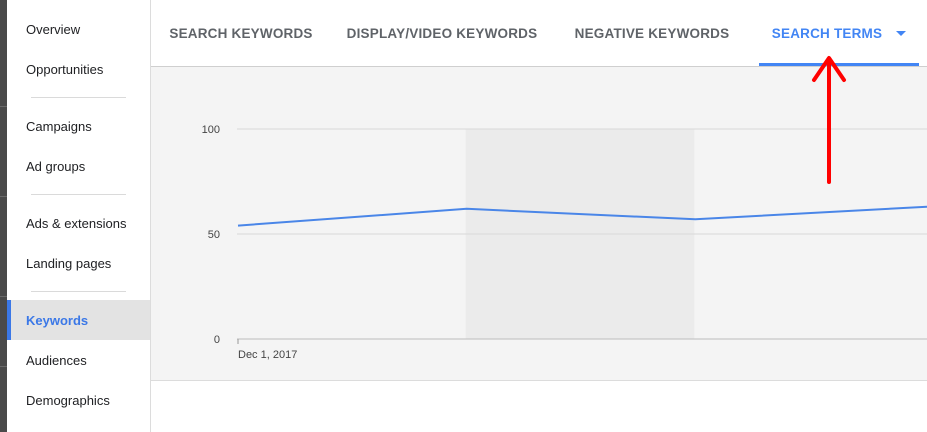 Image resolution: width=927 pixels, height=432 pixels. I want to click on sidebar-item-ad-groups: Ad groups, so click(78, 166).